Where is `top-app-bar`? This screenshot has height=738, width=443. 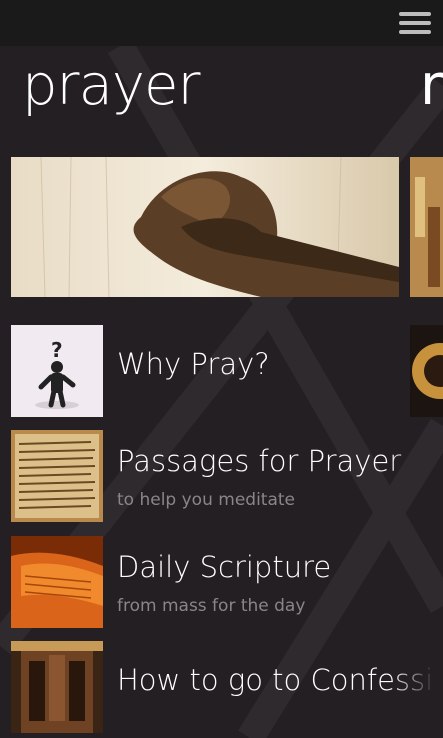 top-app-bar is located at coordinates (221, 23).